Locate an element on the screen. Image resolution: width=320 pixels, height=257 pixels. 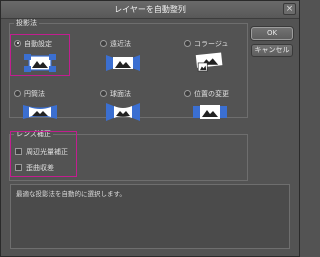
radio-perspective: 遠近法 is located at coordinates (115, 44).